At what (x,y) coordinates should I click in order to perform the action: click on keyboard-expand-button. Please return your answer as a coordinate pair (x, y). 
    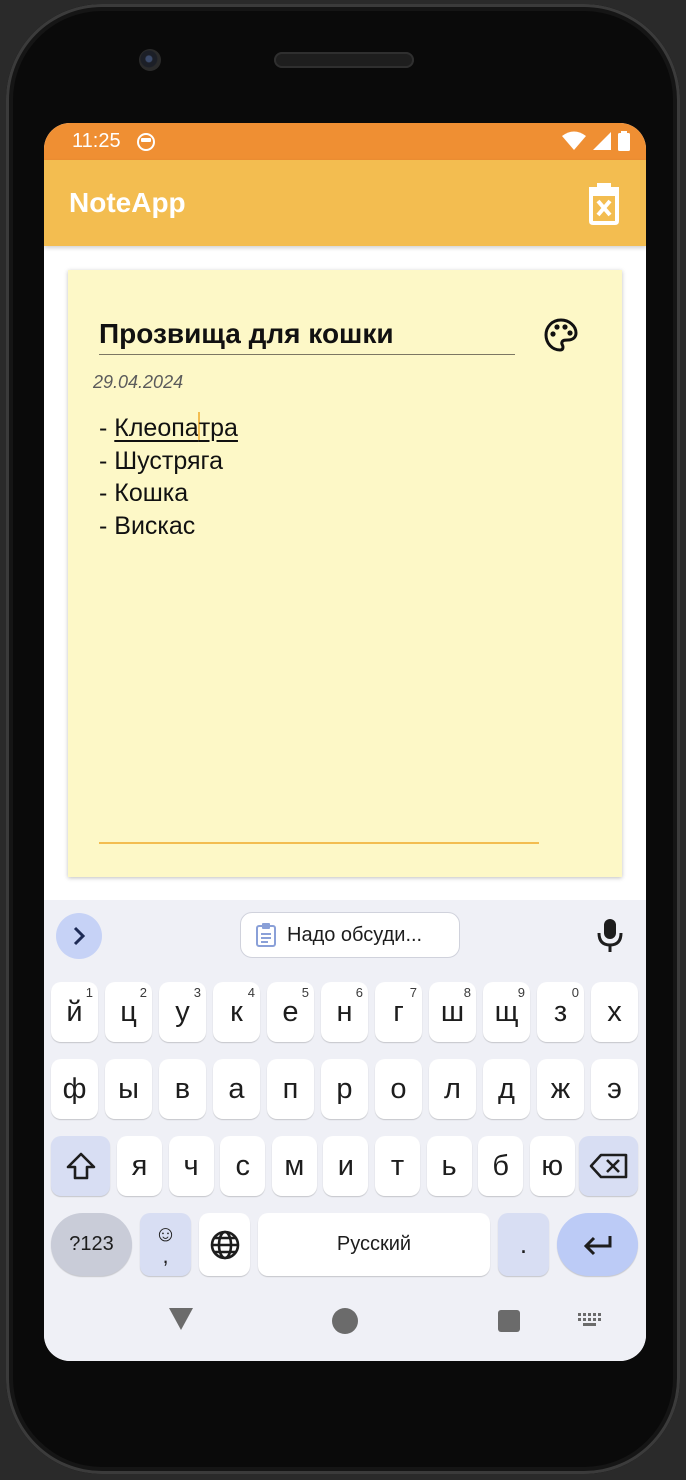
    Looking at the image, I should click on (79, 936).